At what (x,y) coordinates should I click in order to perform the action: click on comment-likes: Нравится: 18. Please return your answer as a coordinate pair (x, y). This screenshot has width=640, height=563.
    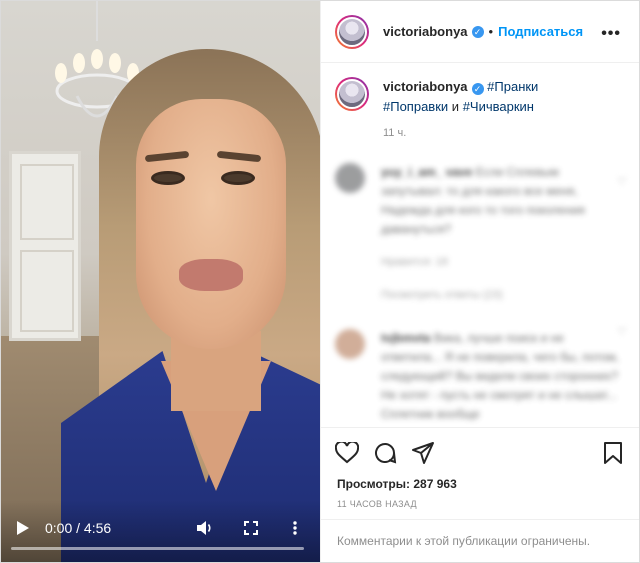
    Looking at the image, I should click on (414, 262).